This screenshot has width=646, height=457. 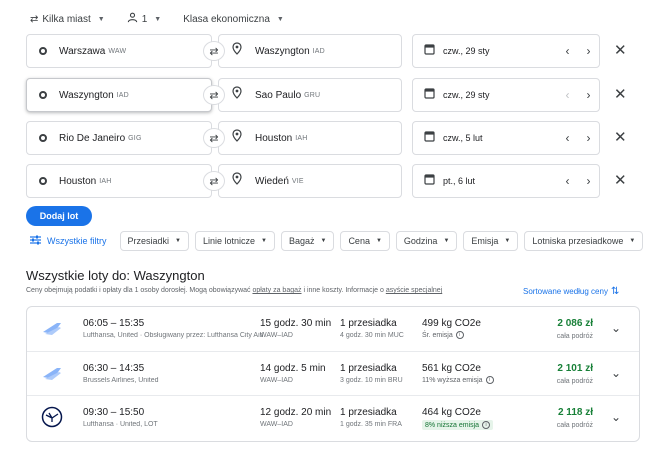 What do you see at coordinates (119, 138) in the screenshot?
I see `origin-field: Rio De Janeiro GIG` at bounding box center [119, 138].